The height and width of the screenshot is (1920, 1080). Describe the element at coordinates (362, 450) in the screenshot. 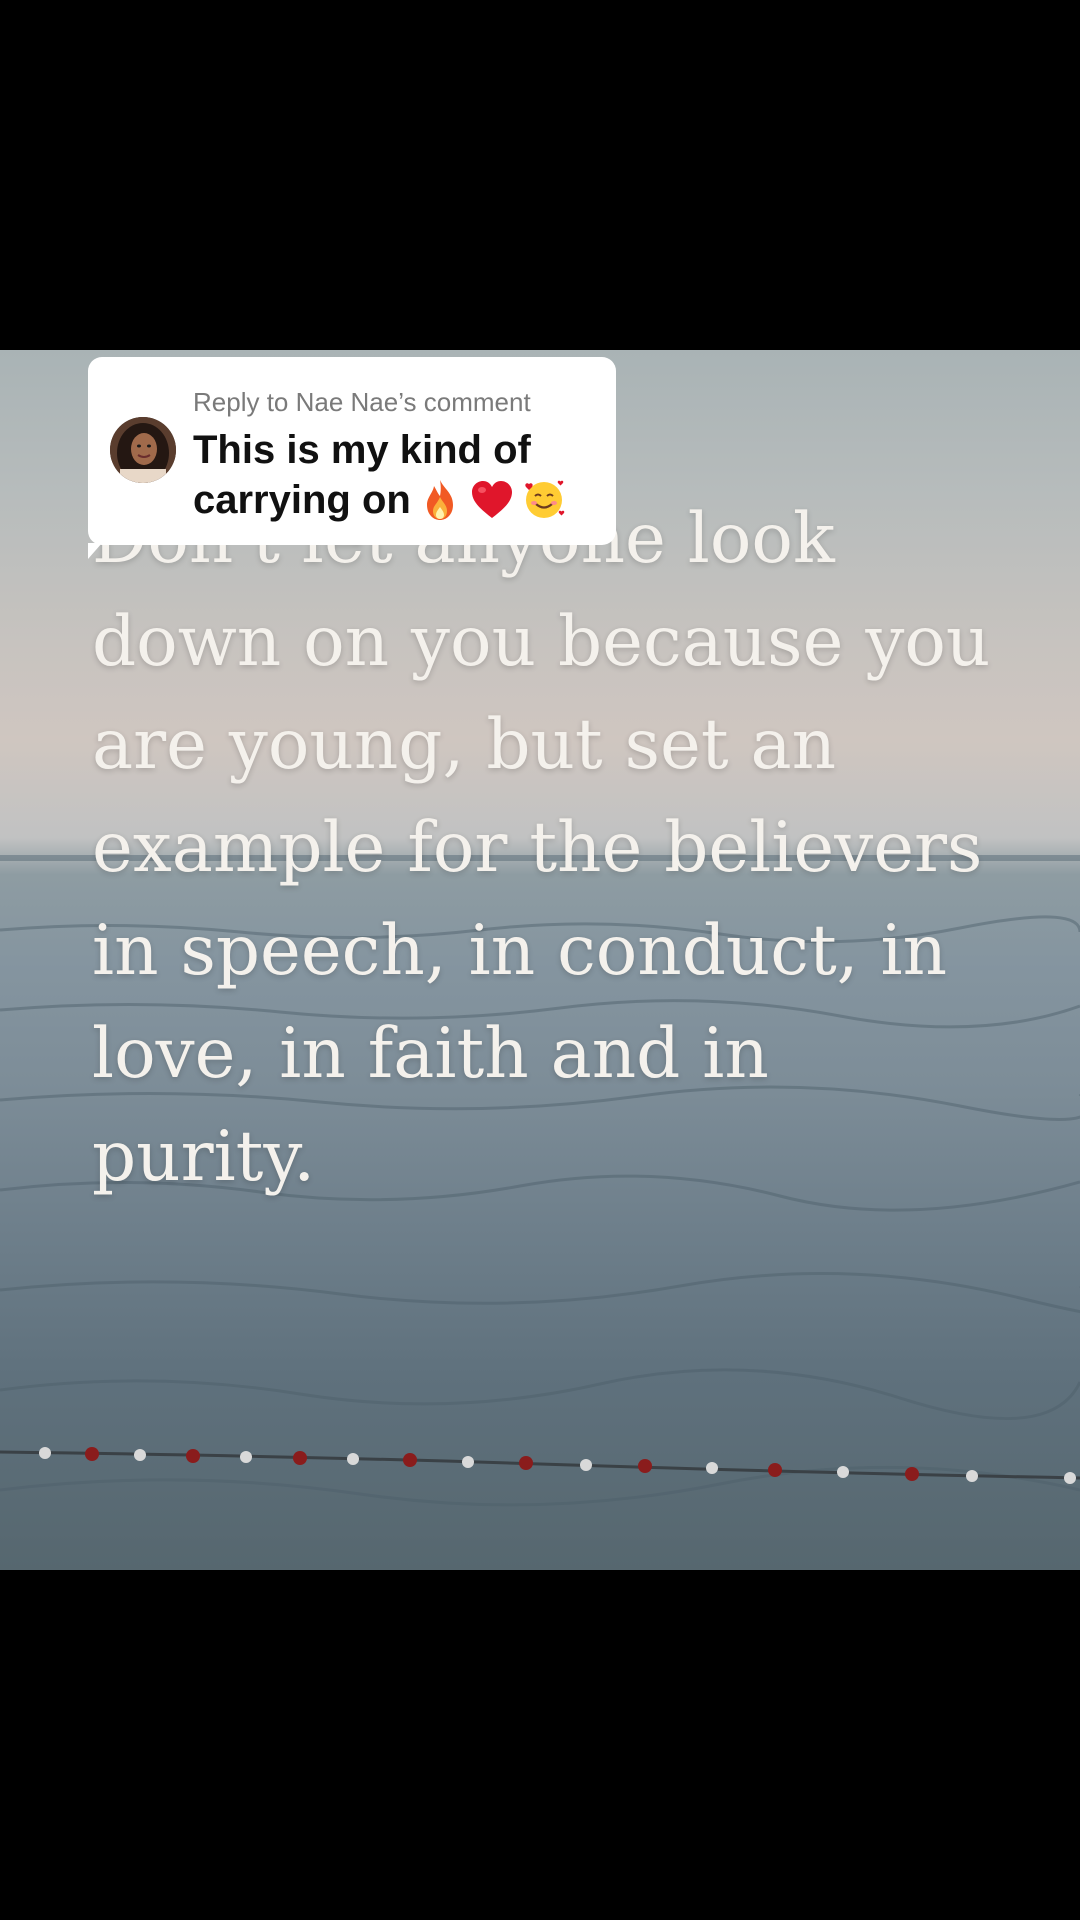

I see `comment-line: This is my kind of` at that location.